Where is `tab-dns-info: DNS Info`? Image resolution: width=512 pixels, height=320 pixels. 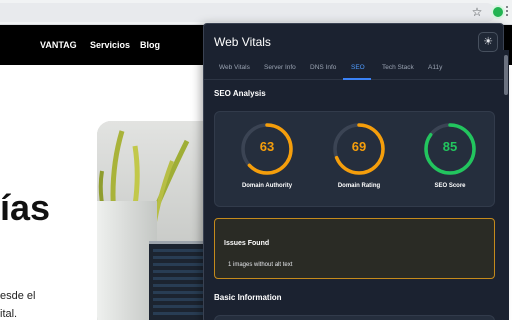 tab-dns-info: DNS Info is located at coordinates (323, 67).